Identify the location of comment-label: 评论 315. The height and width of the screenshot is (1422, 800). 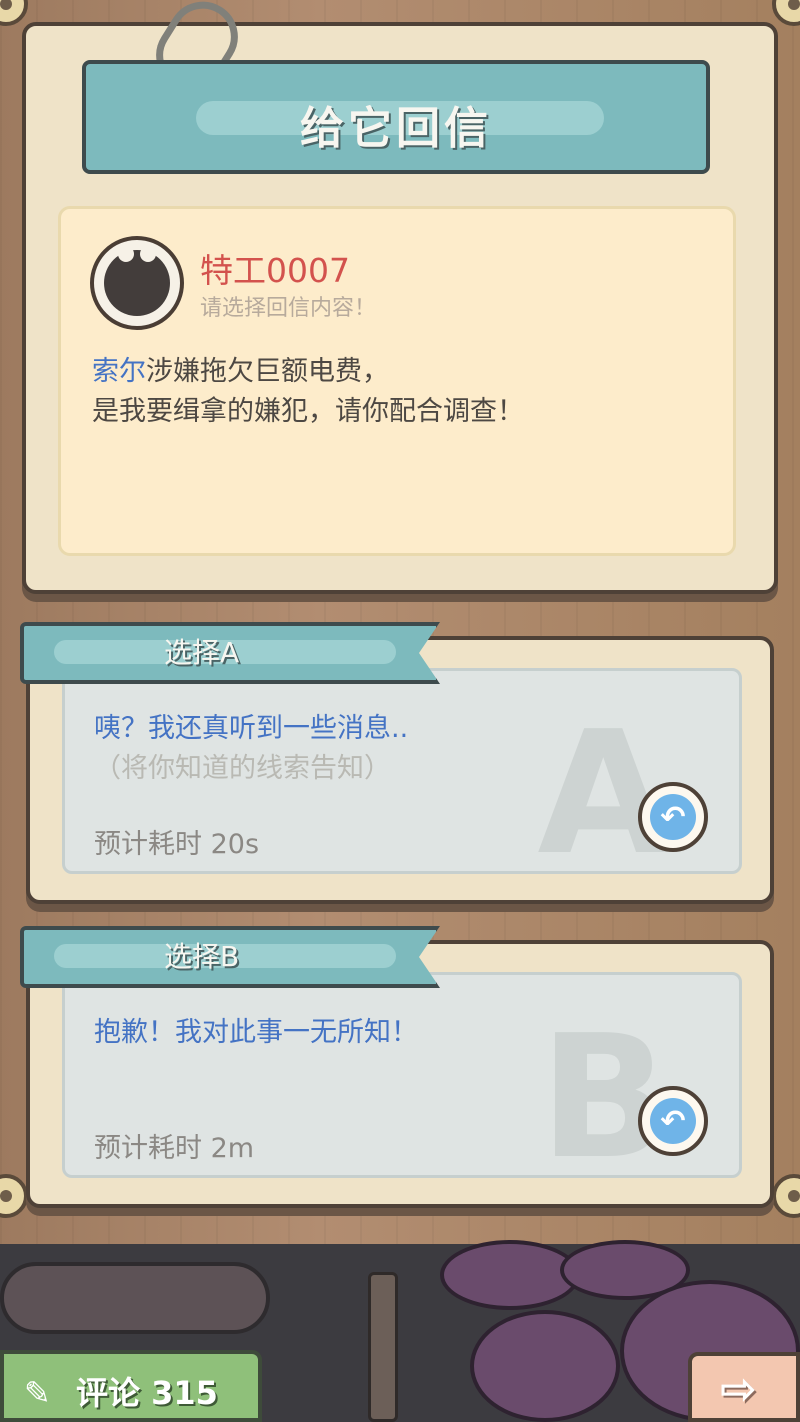
(147, 1393).